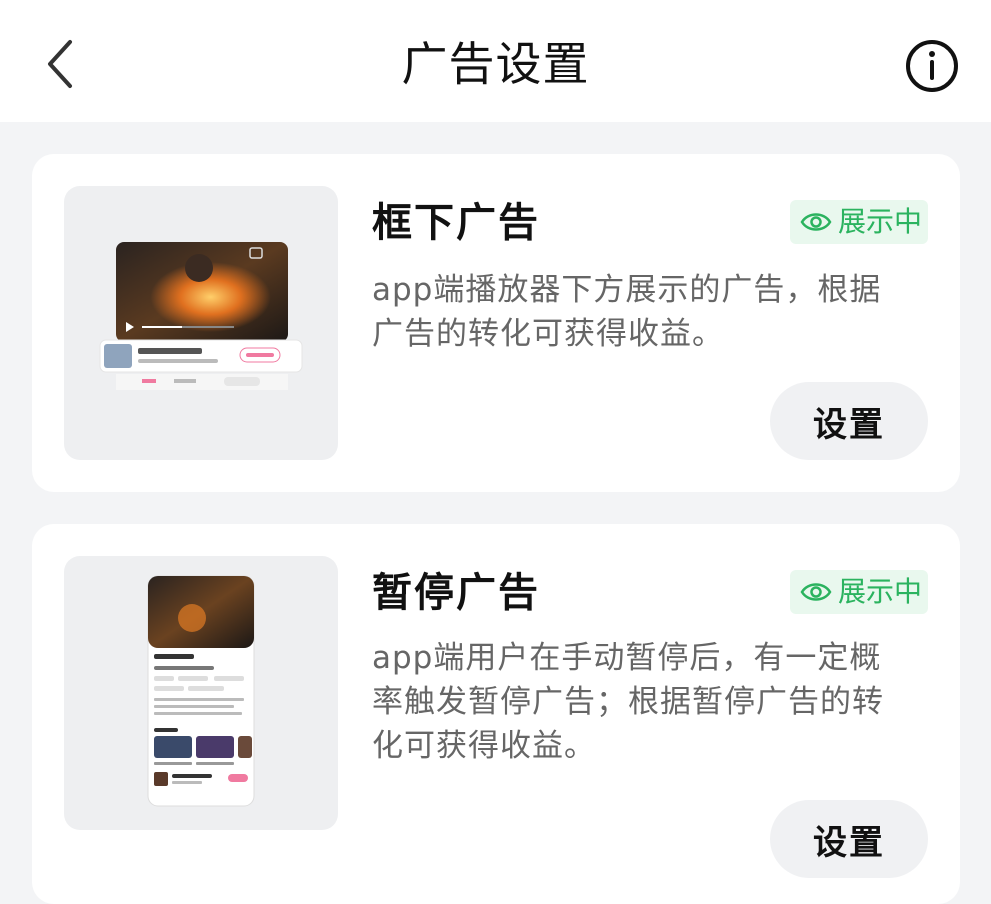  Describe the element at coordinates (628, 702) in the screenshot. I see `ad-description: app端用户在手动暂停后，有一定概率触发暂停广告；根据暂停广告的转化可获得收益。` at that location.